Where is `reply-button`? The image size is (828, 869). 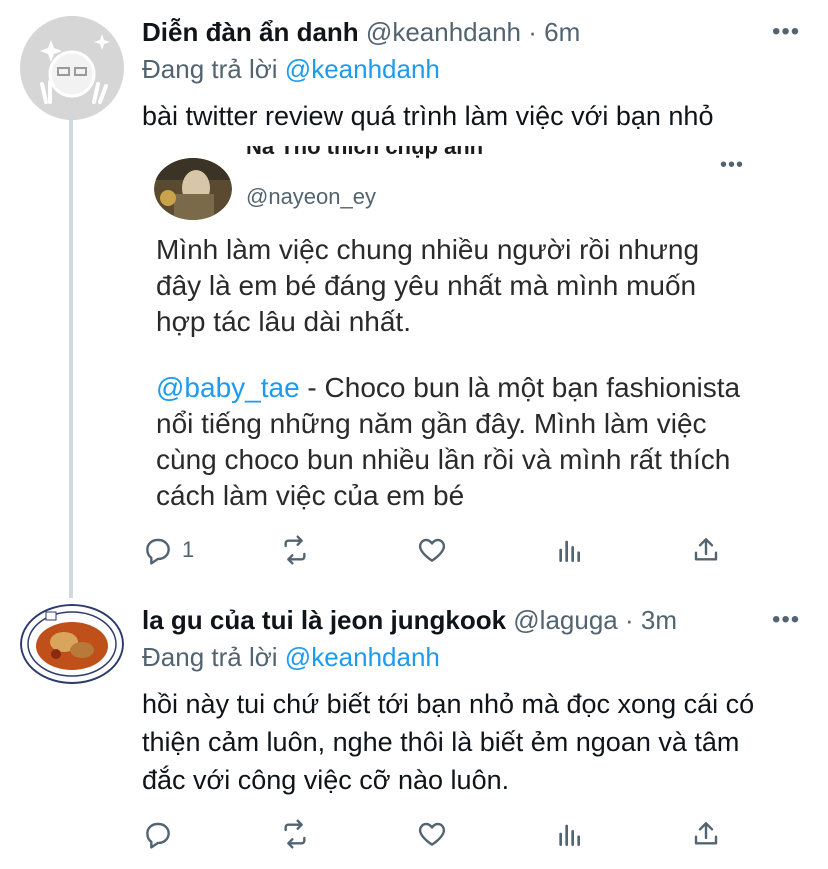
reply-button is located at coordinates (162, 834).